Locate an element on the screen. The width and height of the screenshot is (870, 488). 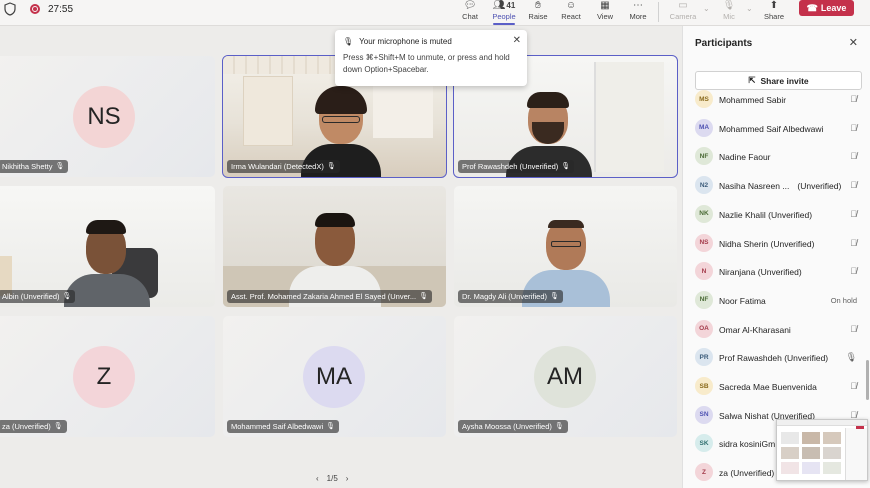
share-button: ⬆︎ Share is located at coordinates (774, 11).